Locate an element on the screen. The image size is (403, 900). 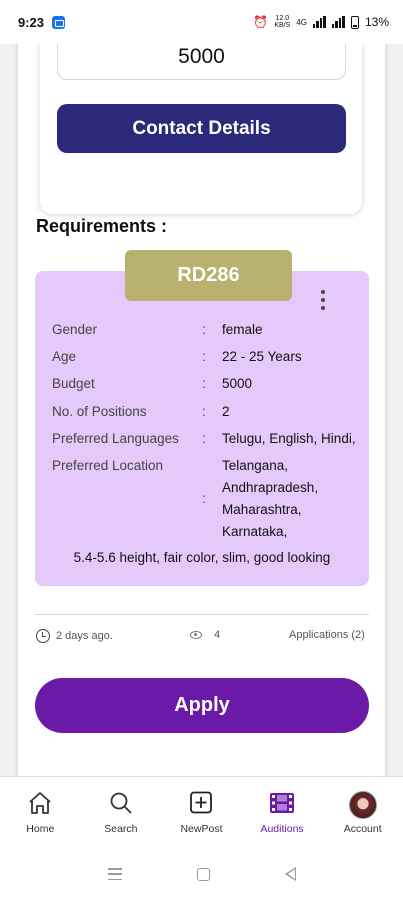
app-notification-icon is located at coordinates (59, 22).